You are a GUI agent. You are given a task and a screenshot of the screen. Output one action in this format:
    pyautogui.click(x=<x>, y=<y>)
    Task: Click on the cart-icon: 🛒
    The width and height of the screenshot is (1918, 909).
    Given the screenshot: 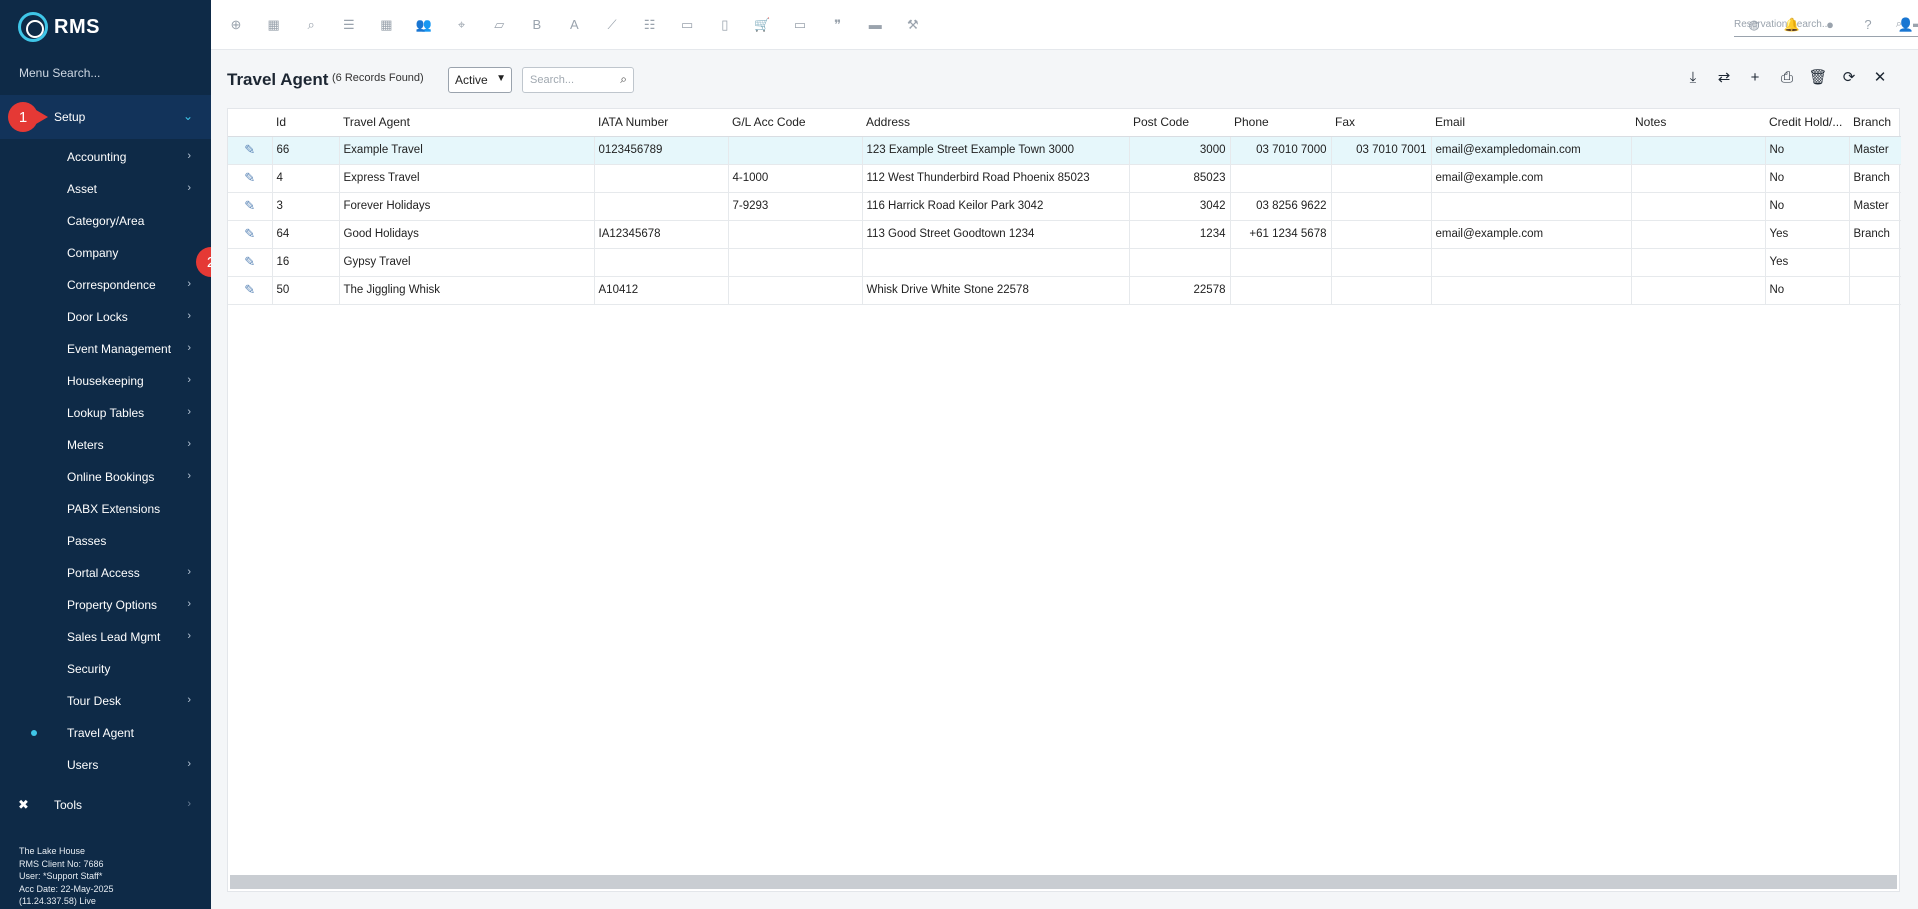 What is the action you would take?
    pyautogui.click(x=762, y=25)
    